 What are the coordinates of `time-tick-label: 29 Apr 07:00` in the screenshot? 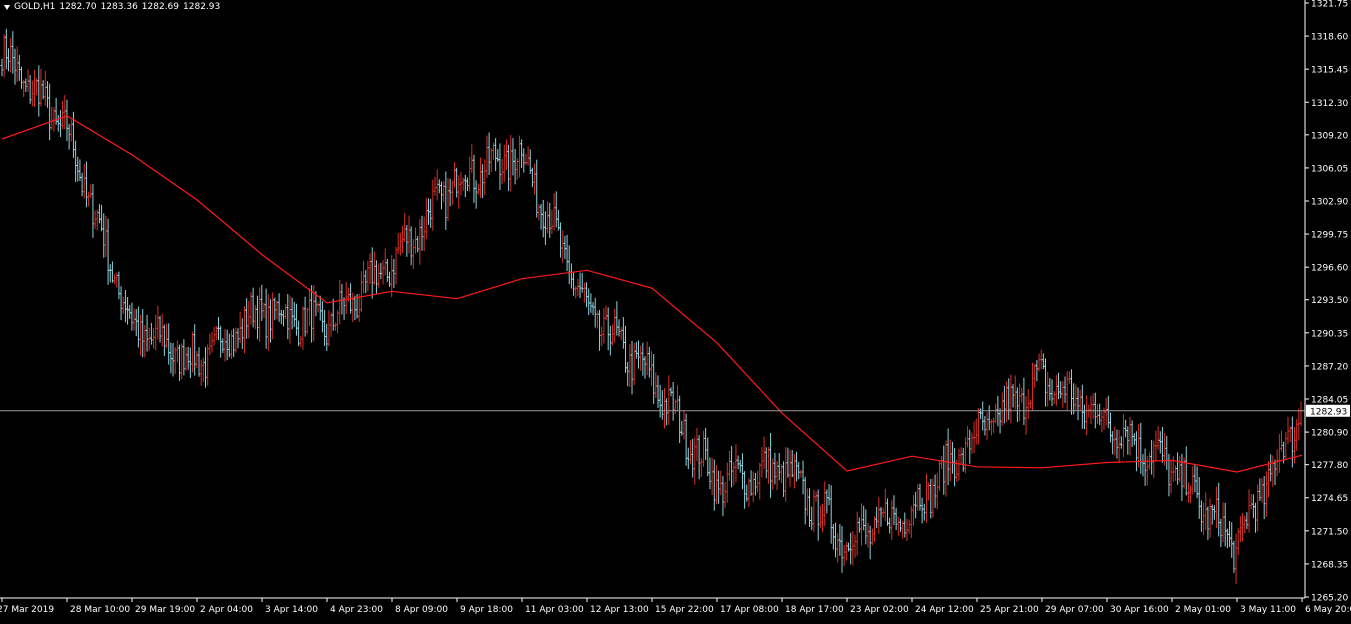 It's located at (1074, 610).